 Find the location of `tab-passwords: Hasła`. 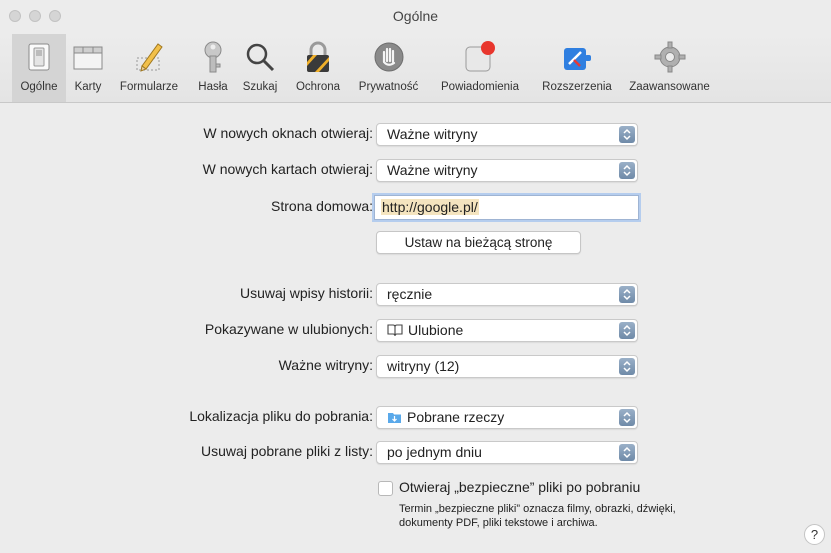

tab-passwords: Hasła is located at coordinates (213, 68).